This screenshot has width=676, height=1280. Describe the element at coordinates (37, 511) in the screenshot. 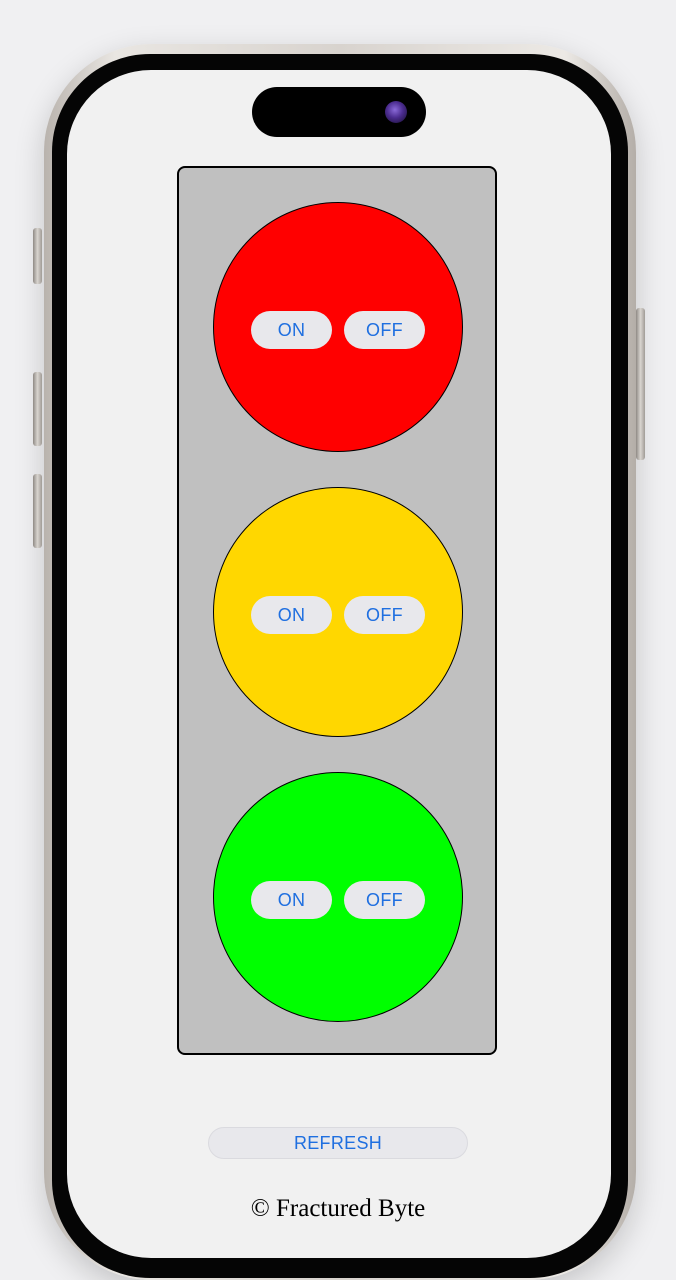

I see `volume-down-button` at that location.